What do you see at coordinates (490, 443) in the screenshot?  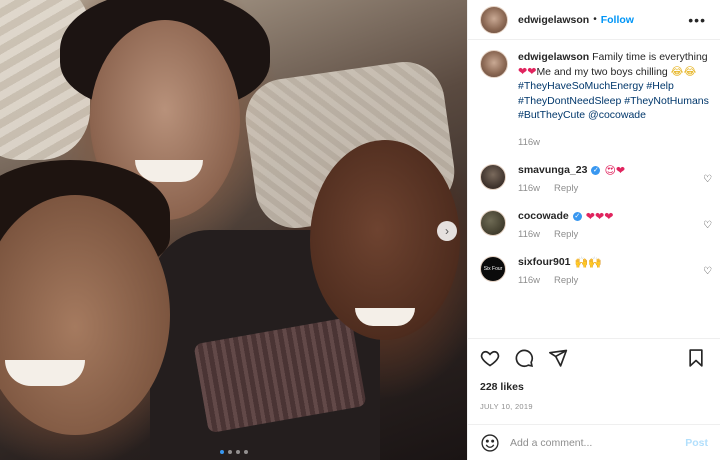 I see `emoji-smiley-icon` at bounding box center [490, 443].